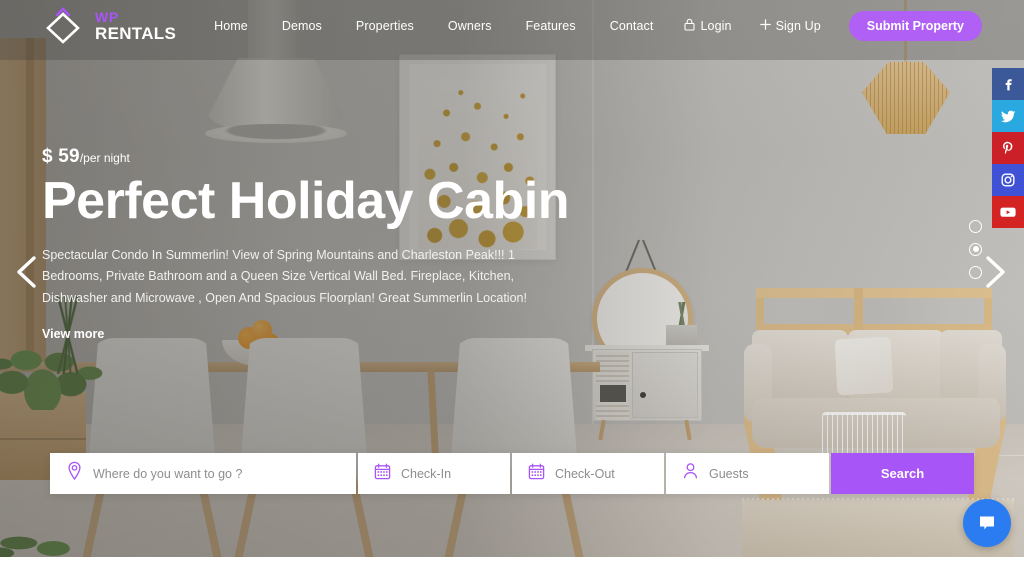  Describe the element at coordinates (585, 473) in the screenshot. I see `checkout-placeholder: Check-Out` at that location.